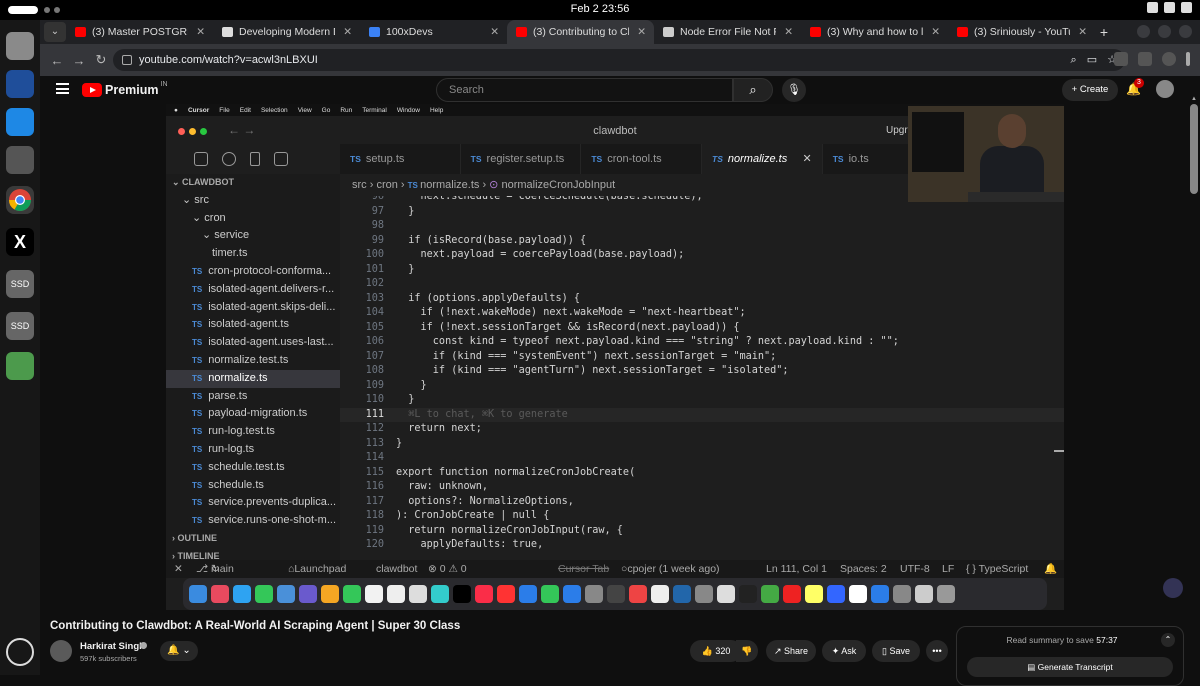 This screenshot has width=1200, height=686. I want to click on summary-time: 57:37, so click(1107, 640).